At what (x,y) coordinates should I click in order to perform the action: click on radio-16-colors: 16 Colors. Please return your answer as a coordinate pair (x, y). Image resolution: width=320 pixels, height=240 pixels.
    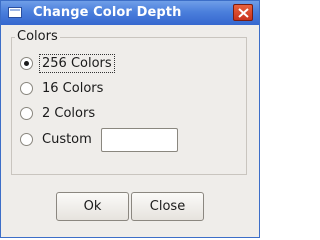
    Looking at the image, I should click on (62, 88).